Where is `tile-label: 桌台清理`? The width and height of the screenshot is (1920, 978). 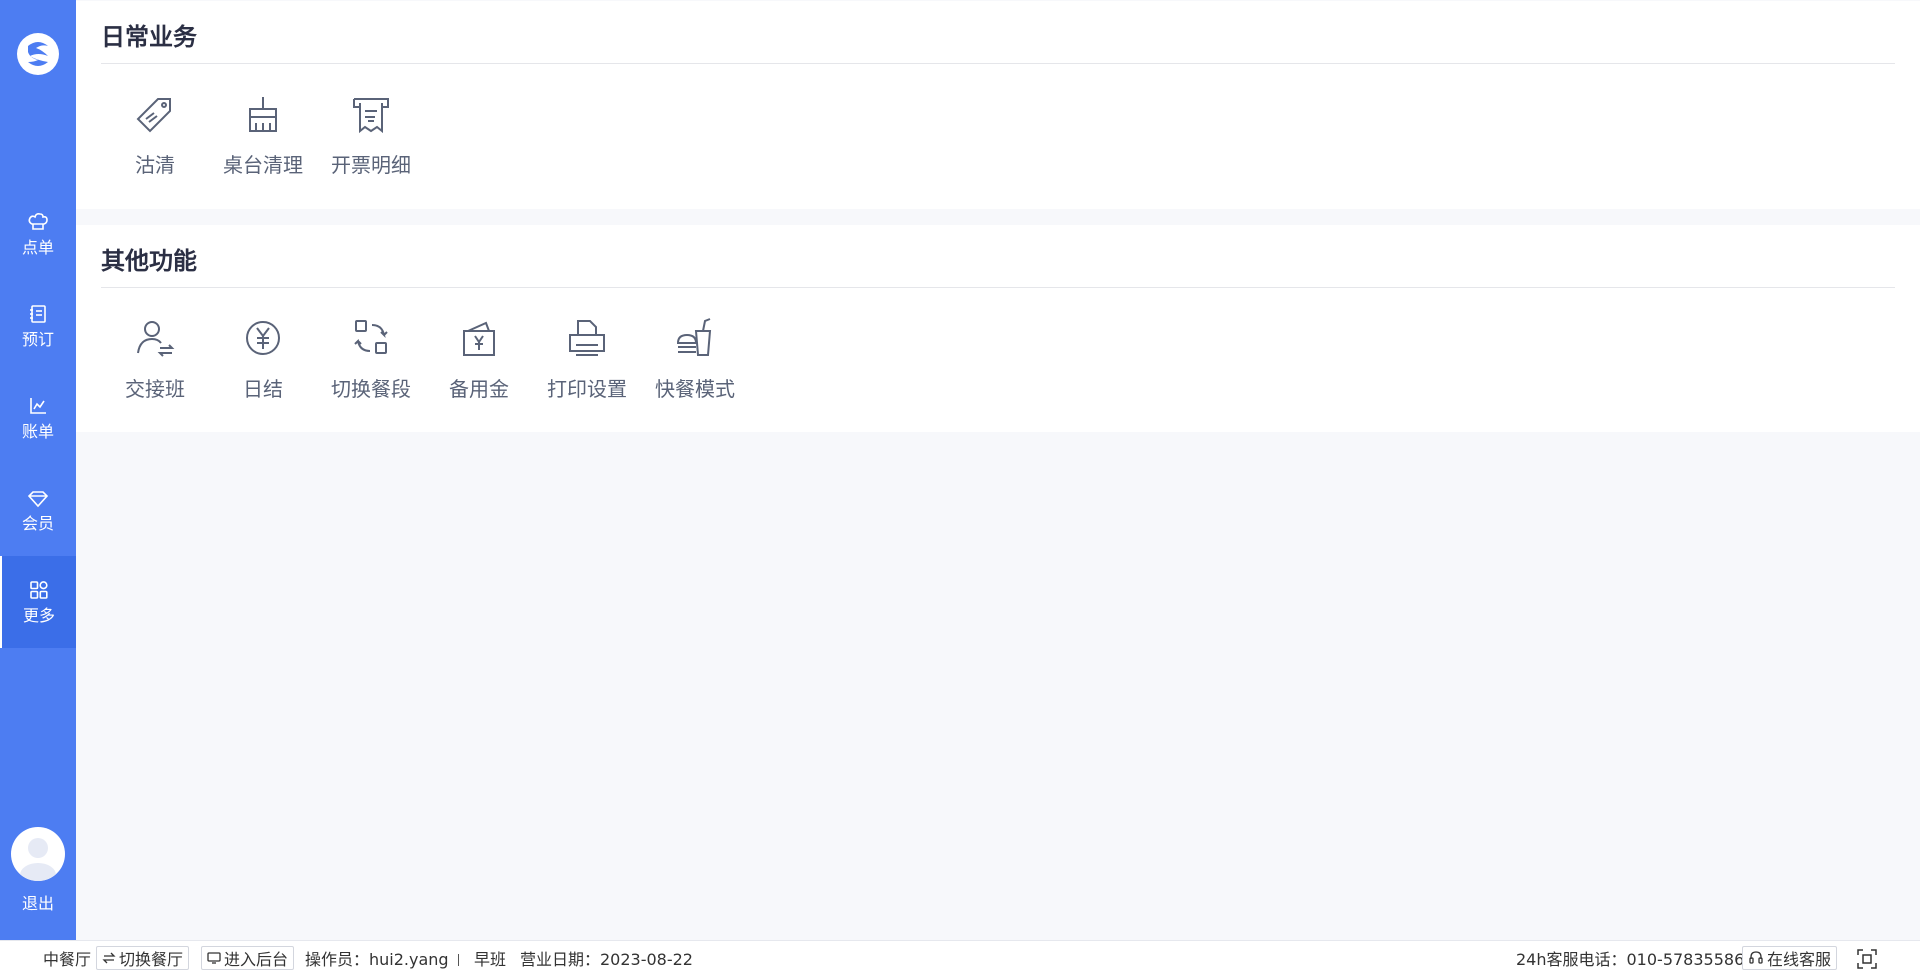 tile-label: 桌台清理 is located at coordinates (263, 165).